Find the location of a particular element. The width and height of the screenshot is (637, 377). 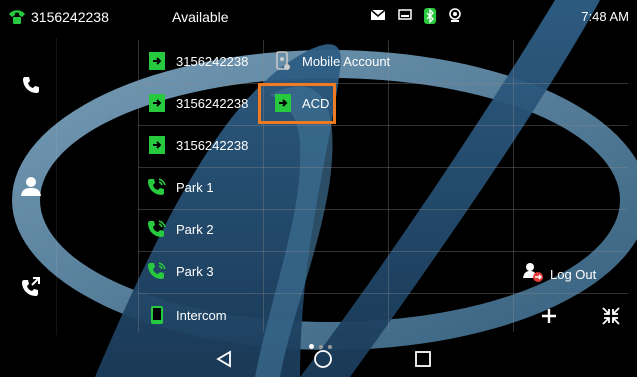

dsskey-mobile-account: Mobile Account is located at coordinates (331, 61).